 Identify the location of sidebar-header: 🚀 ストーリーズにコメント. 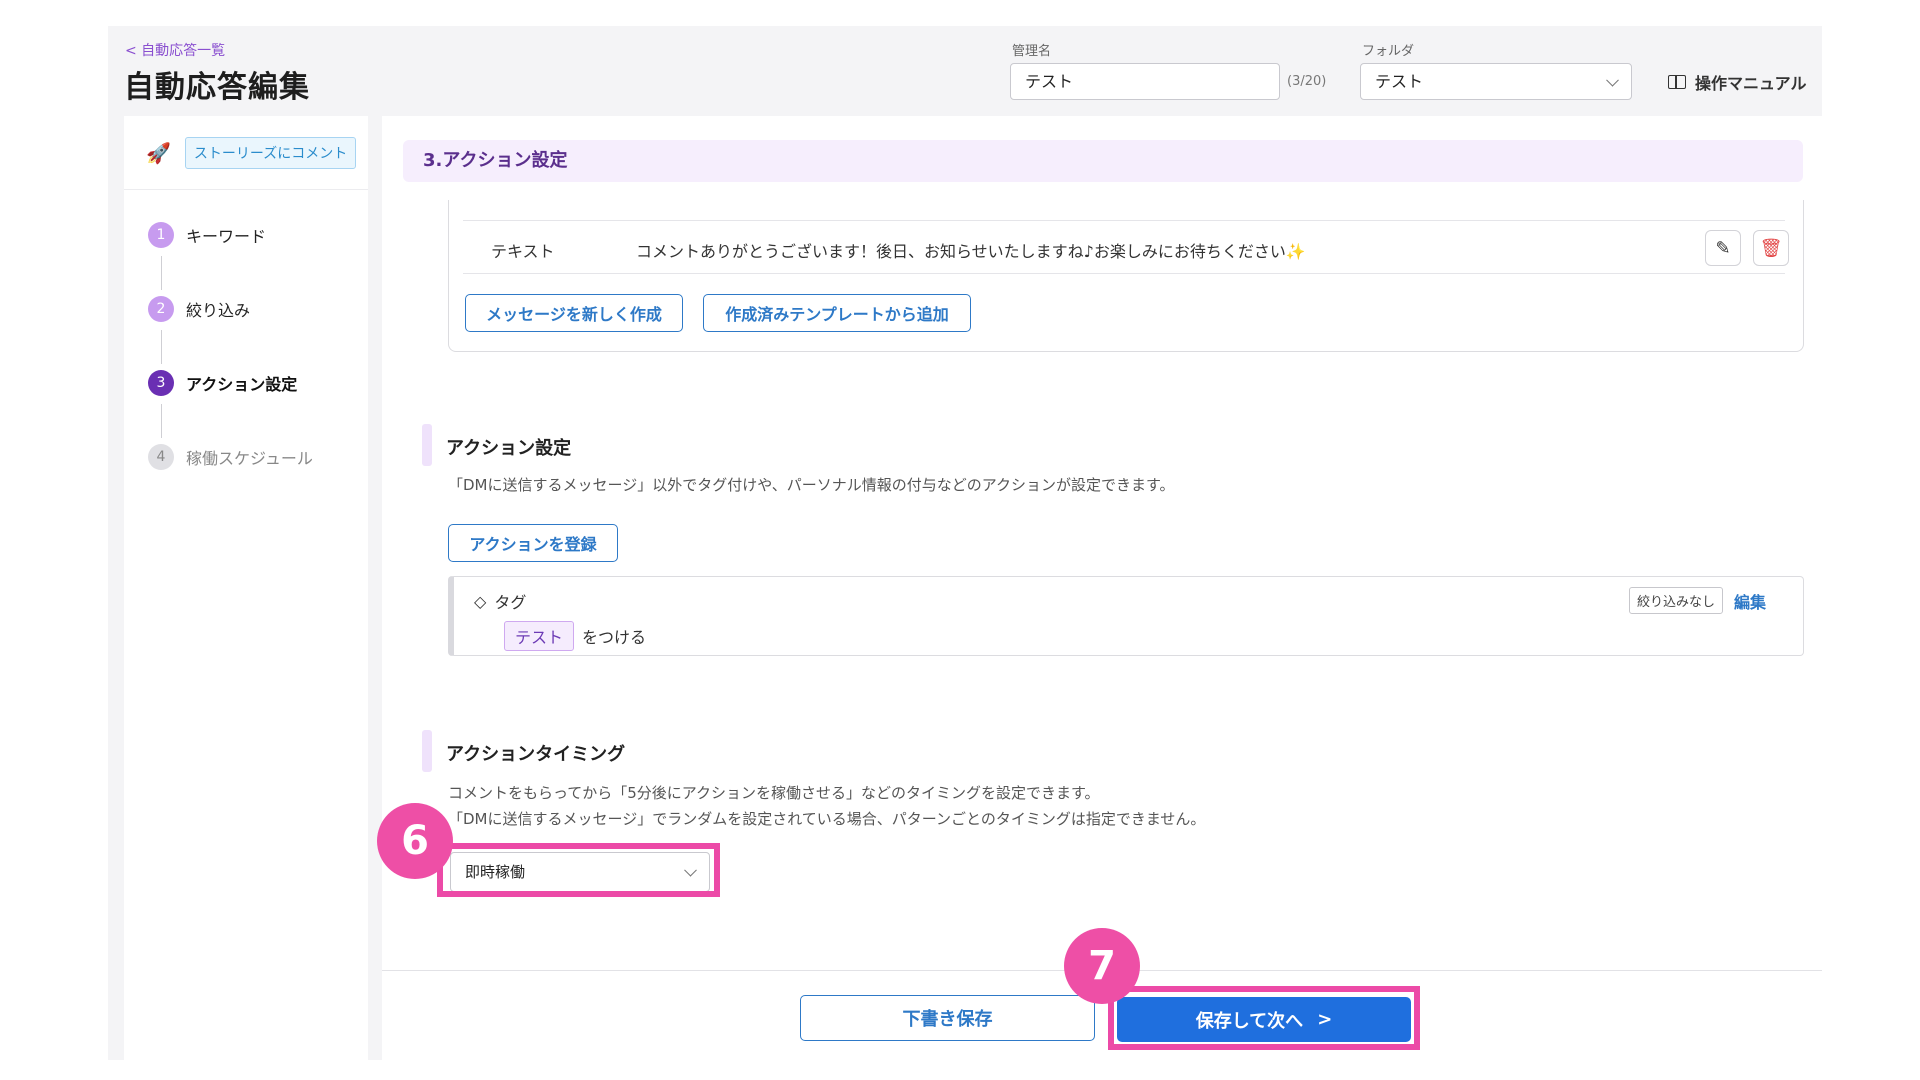
(246, 153).